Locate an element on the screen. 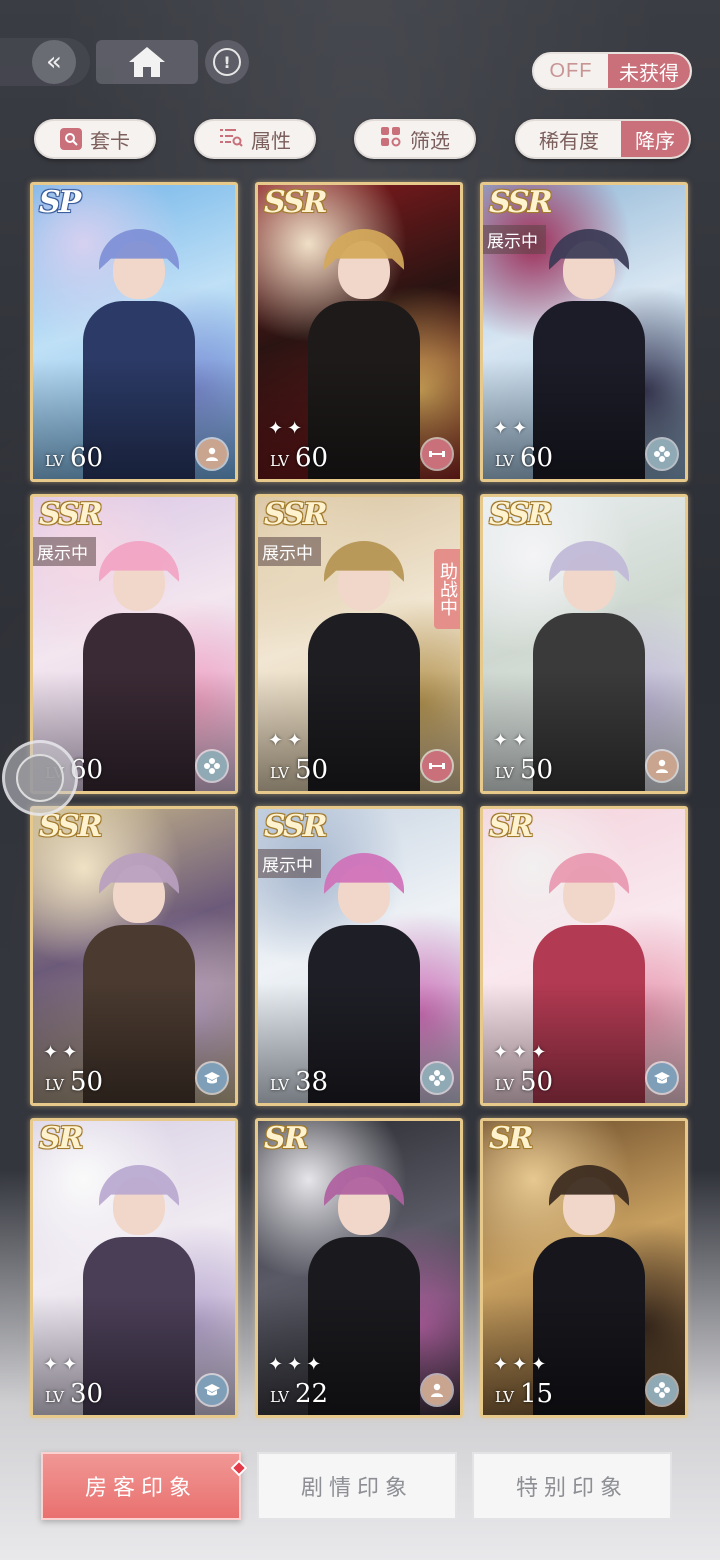 The height and width of the screenshot is (1560, 720). set-card-filter-label: 套卡 is located at coordinates (110, 140).